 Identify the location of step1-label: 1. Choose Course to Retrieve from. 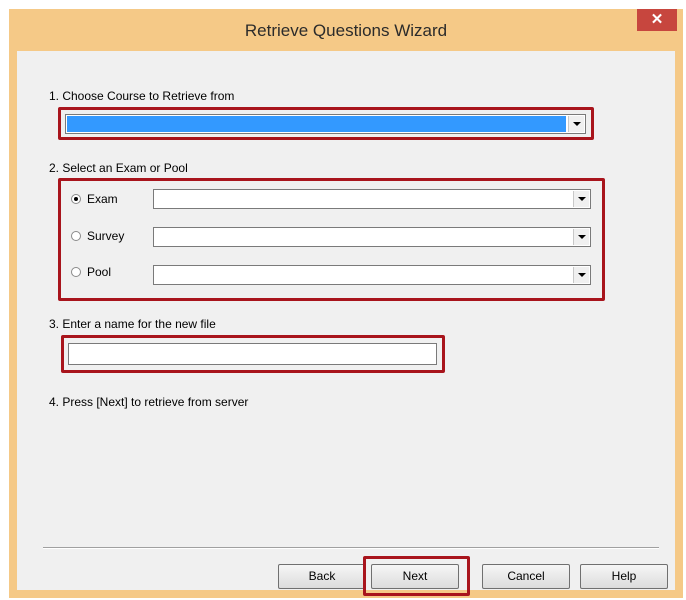
(142, 96).